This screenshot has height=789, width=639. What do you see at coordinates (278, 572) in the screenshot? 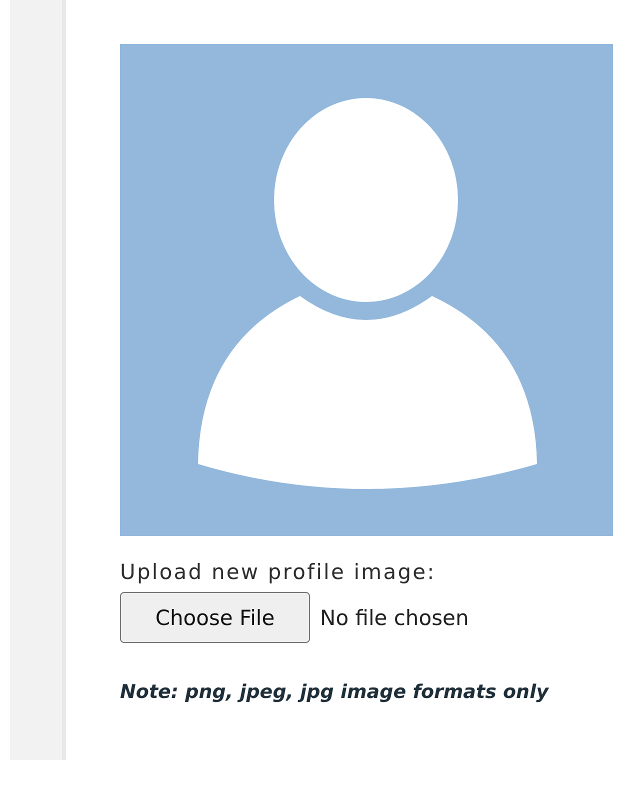
I see `upload-label: Upload new profile image:` at bounding box center [278, 572].